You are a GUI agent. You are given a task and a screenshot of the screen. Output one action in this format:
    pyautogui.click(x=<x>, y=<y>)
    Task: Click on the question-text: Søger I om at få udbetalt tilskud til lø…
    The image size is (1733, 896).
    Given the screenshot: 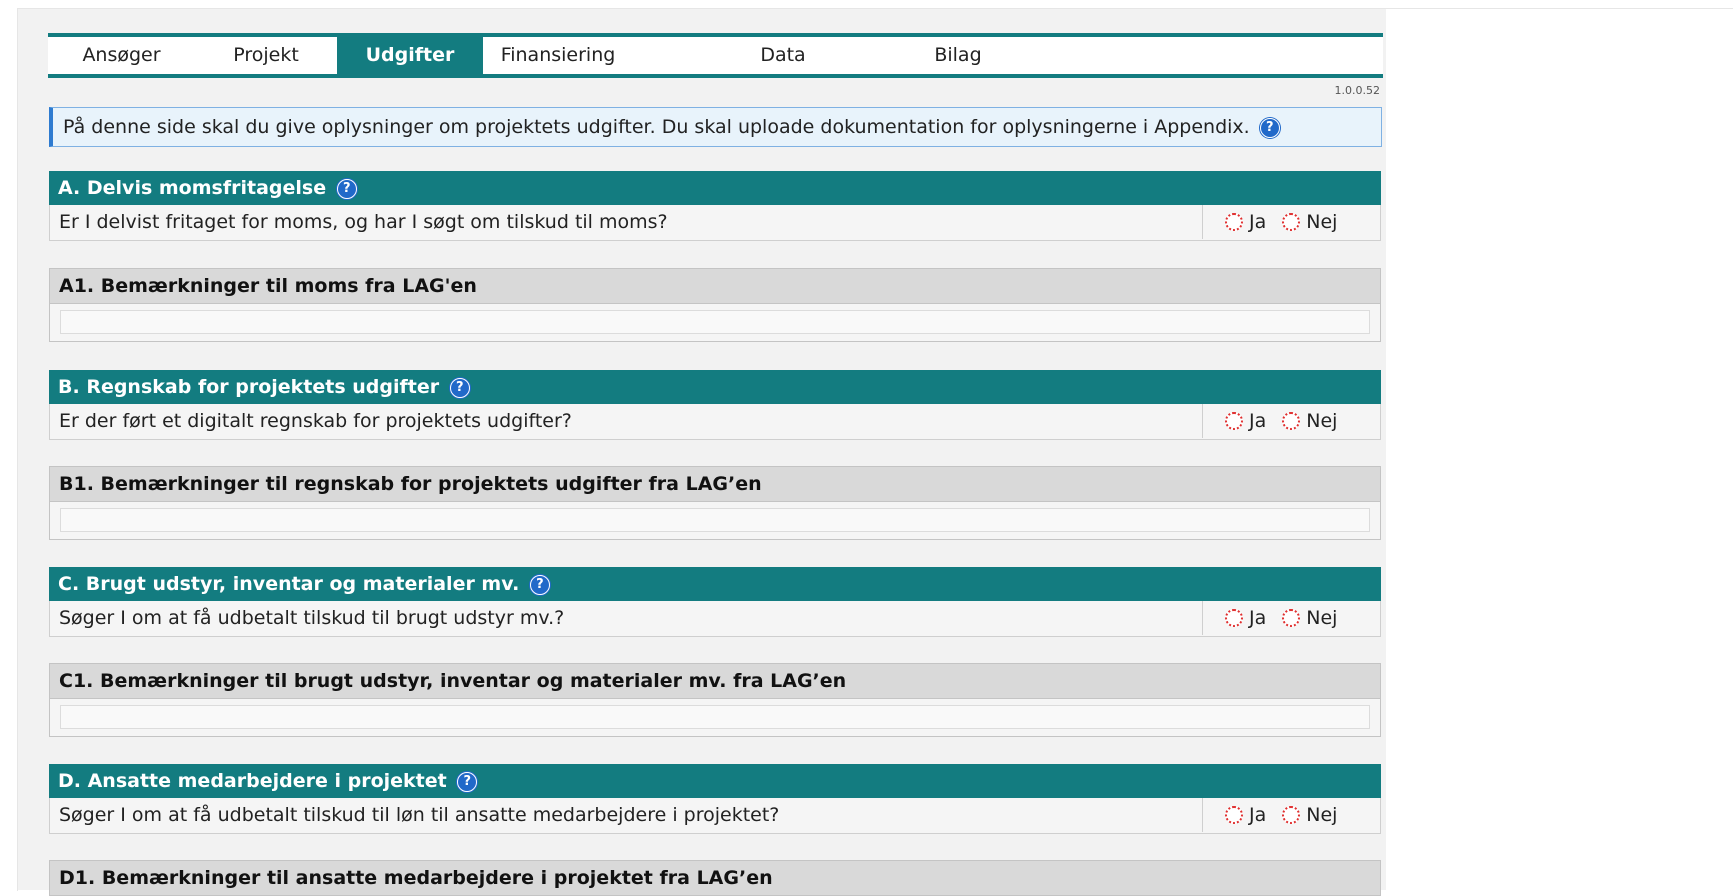 What is the action you would take?
    pyautogui.click(x=419, y=815)
    